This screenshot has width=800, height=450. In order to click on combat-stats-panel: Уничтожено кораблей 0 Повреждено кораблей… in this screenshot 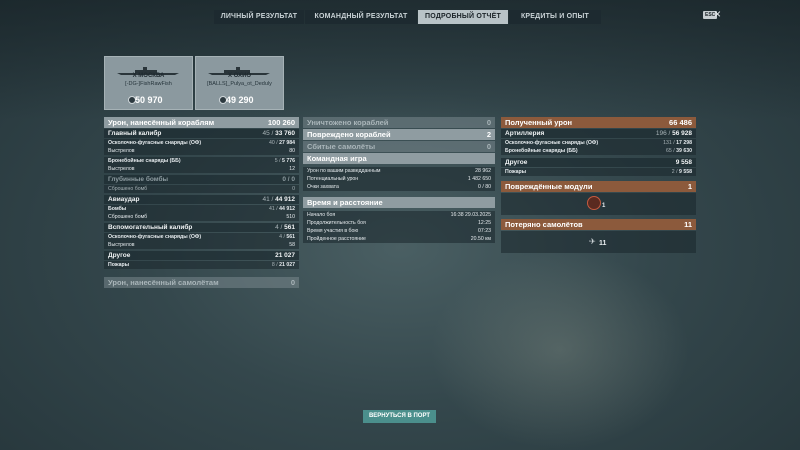, I will do `click(399, 180)`.